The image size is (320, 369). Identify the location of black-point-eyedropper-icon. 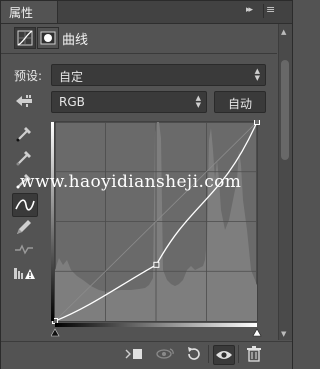
(24, 133).